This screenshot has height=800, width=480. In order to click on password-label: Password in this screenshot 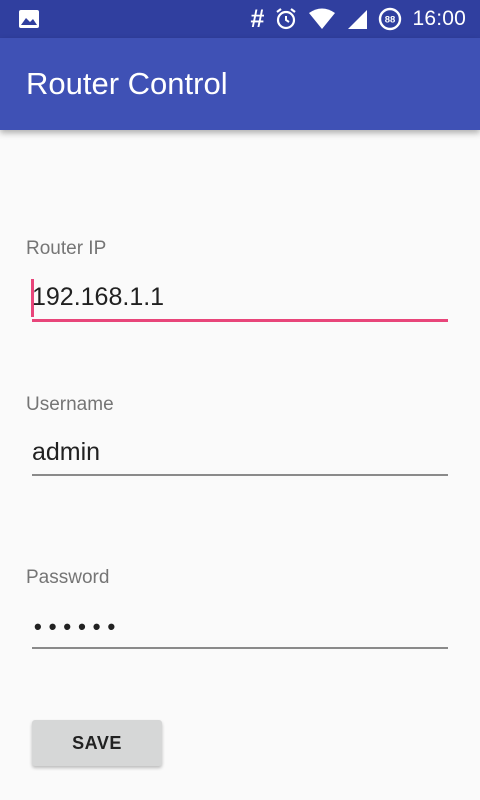, I will do `click(68, 577)`.